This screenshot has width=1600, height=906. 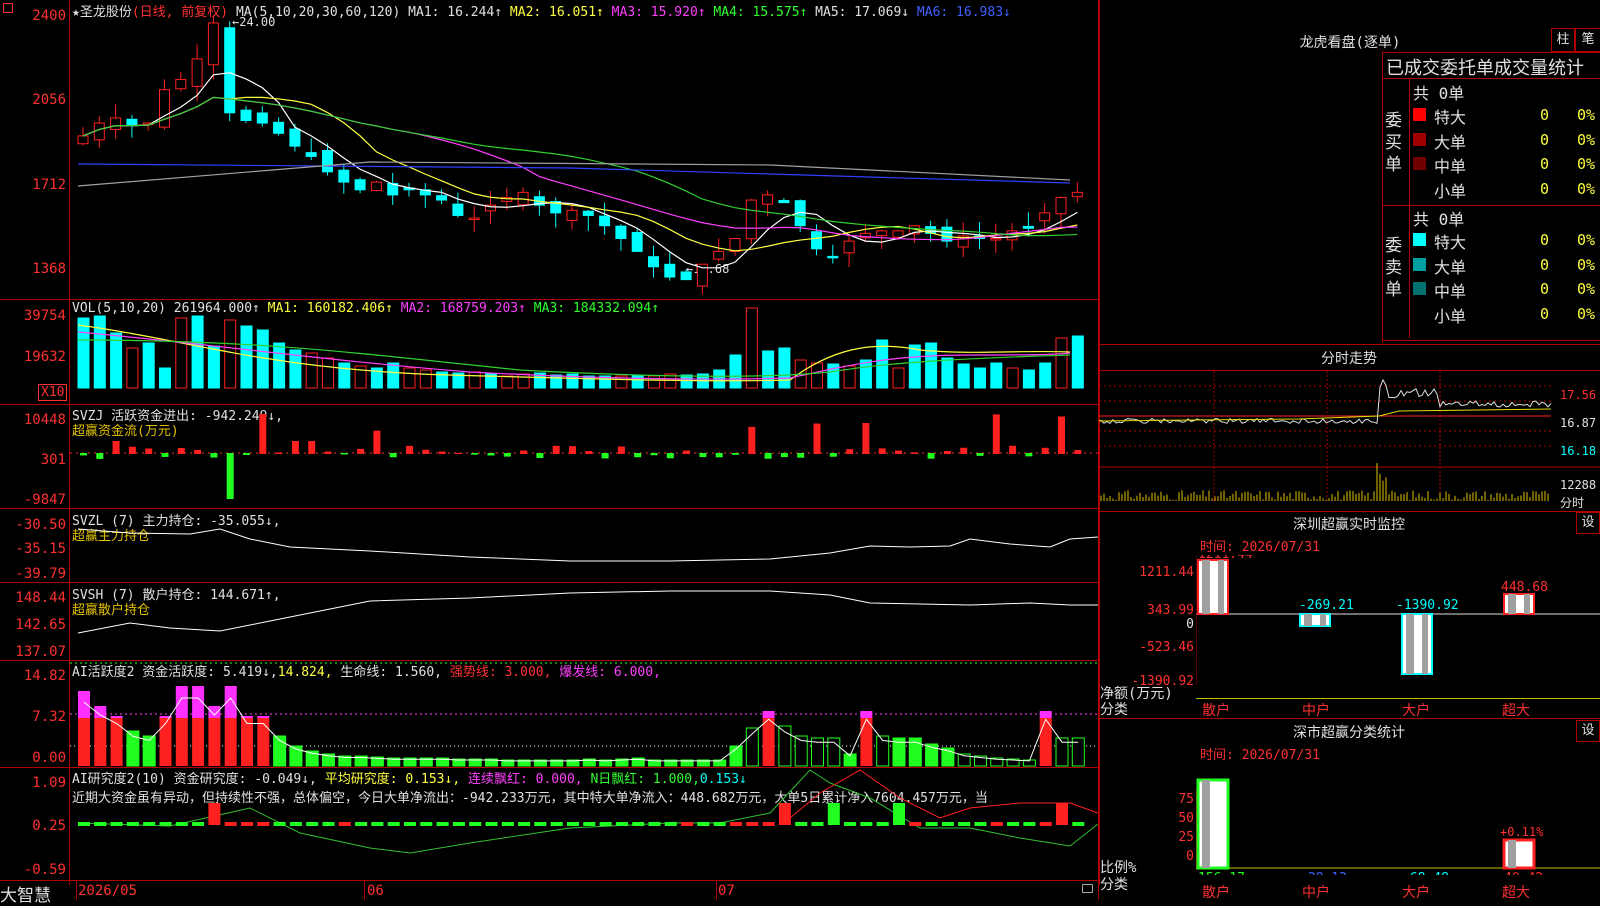 I want to click on y-label-main-1: 2056, so click(x=49, y=100).